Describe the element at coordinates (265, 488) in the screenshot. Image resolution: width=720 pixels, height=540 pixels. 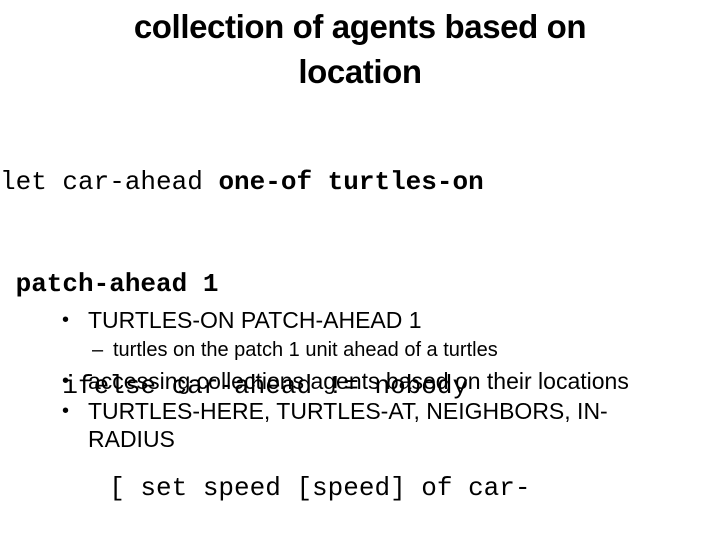
I see `code-line-4-regular: [ set speed [speed] of car-` at that location.